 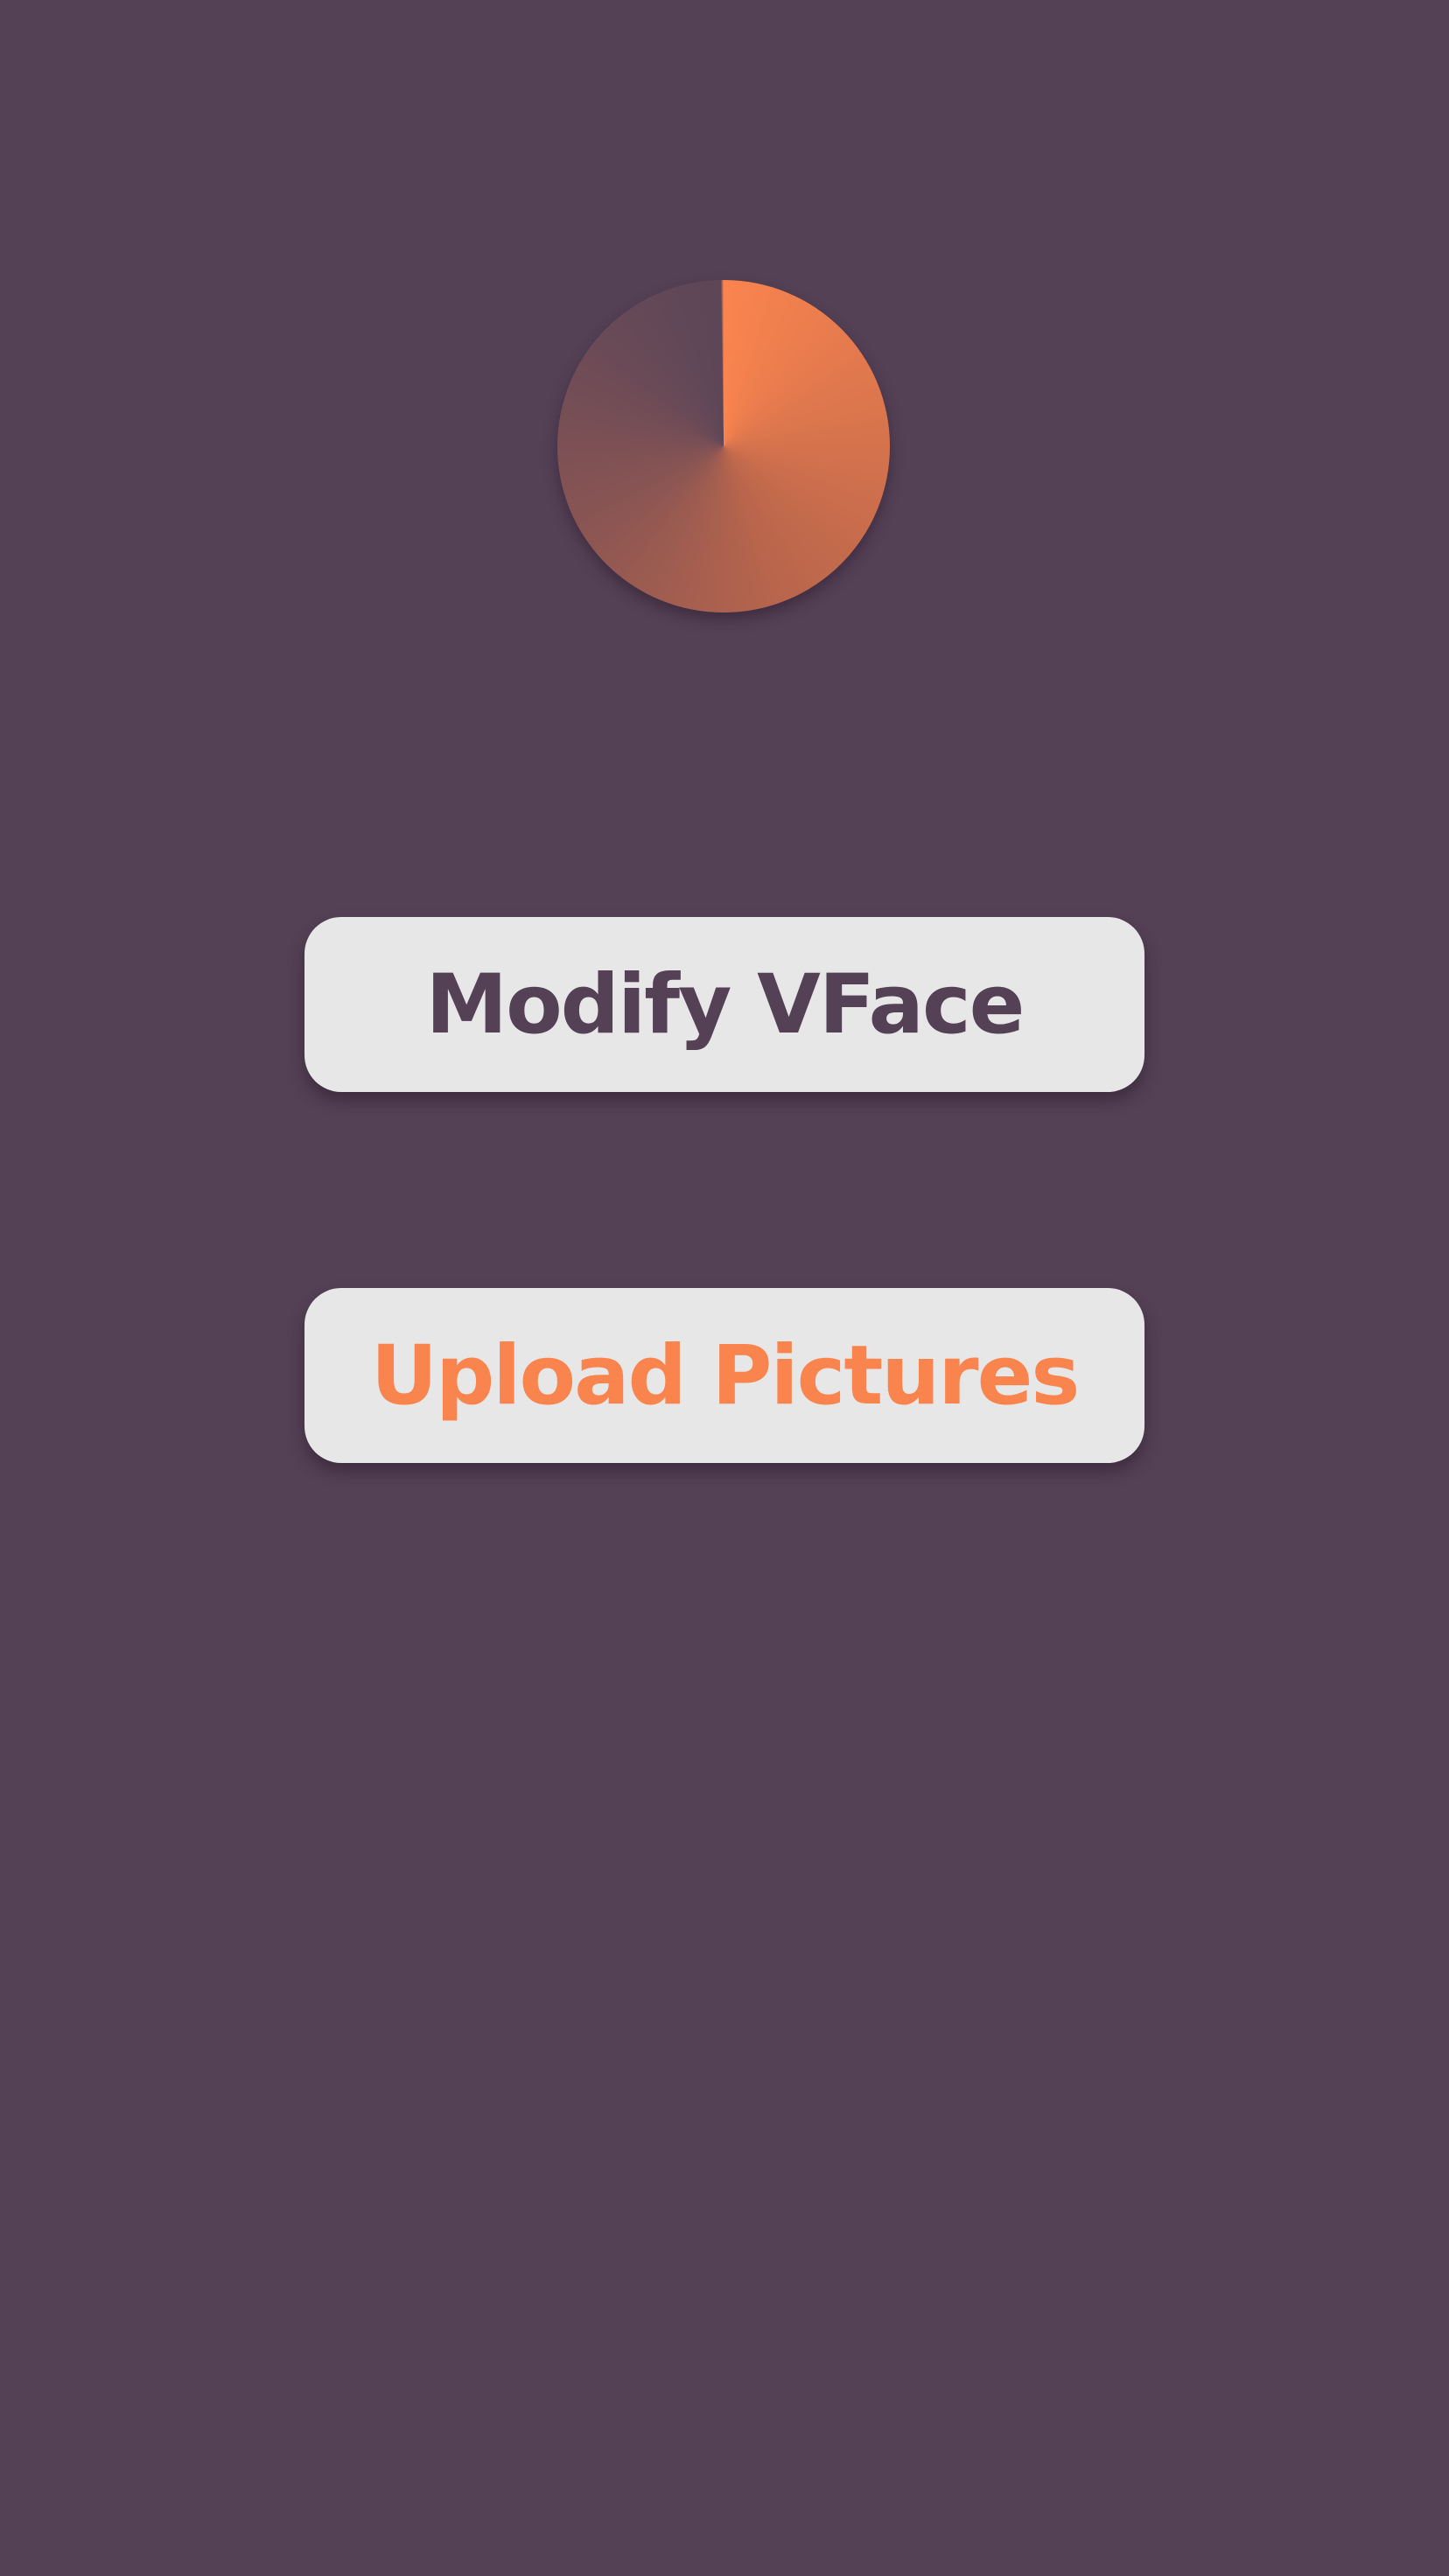 I want to click on upload-pictures-label: Upload Pictures, so click(x=725, y=1375).